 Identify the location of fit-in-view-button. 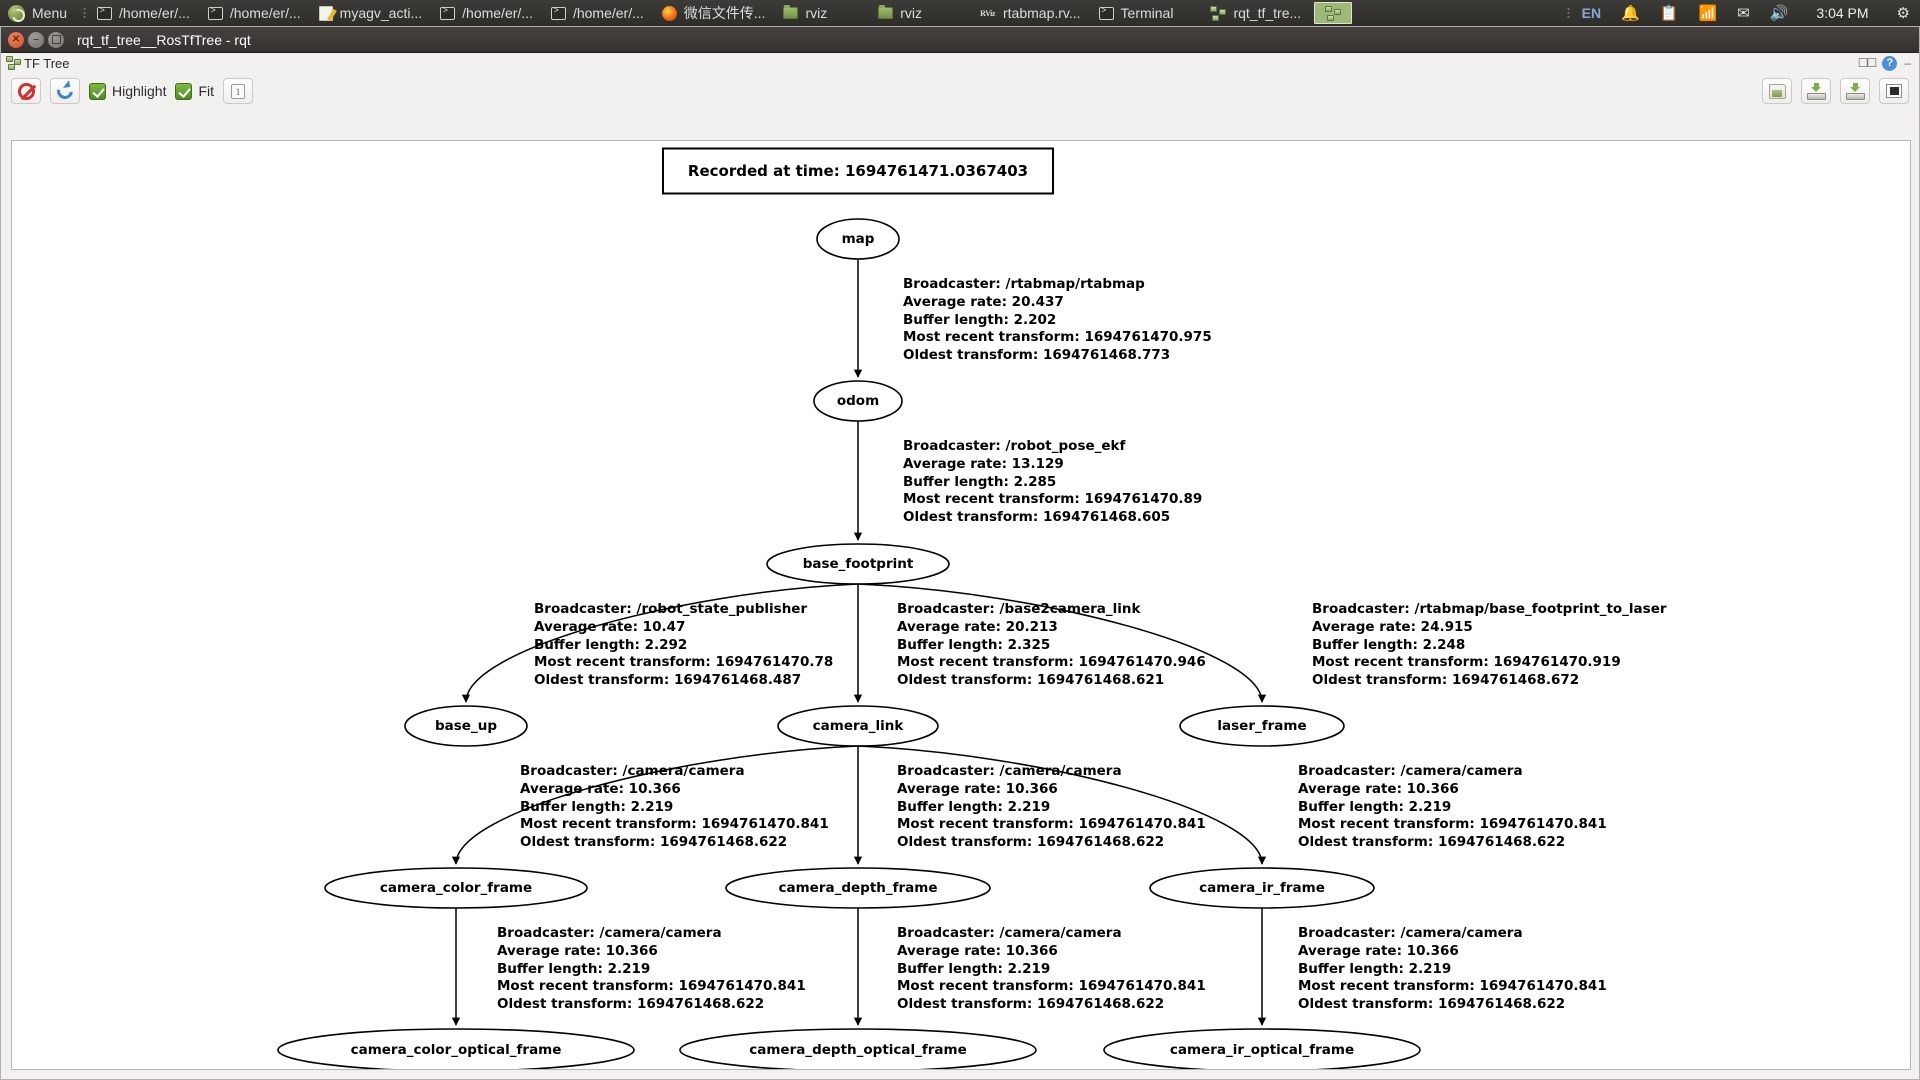
(1894, 91).